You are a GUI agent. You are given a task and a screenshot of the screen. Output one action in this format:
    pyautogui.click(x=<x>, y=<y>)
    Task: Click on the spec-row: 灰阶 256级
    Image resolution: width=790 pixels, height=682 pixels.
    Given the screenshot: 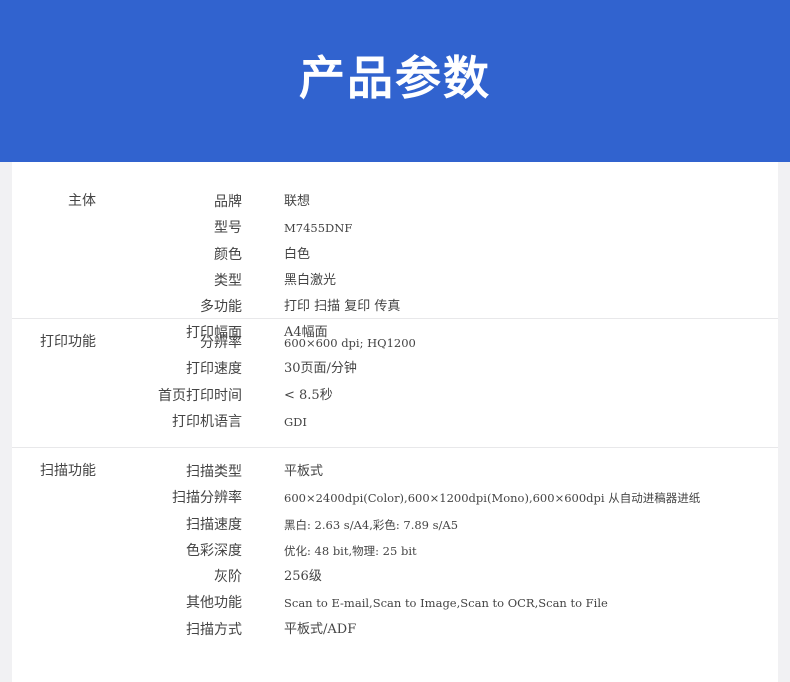 What is the action you would take?
    pyautogui.click(x=395, y=577)
    